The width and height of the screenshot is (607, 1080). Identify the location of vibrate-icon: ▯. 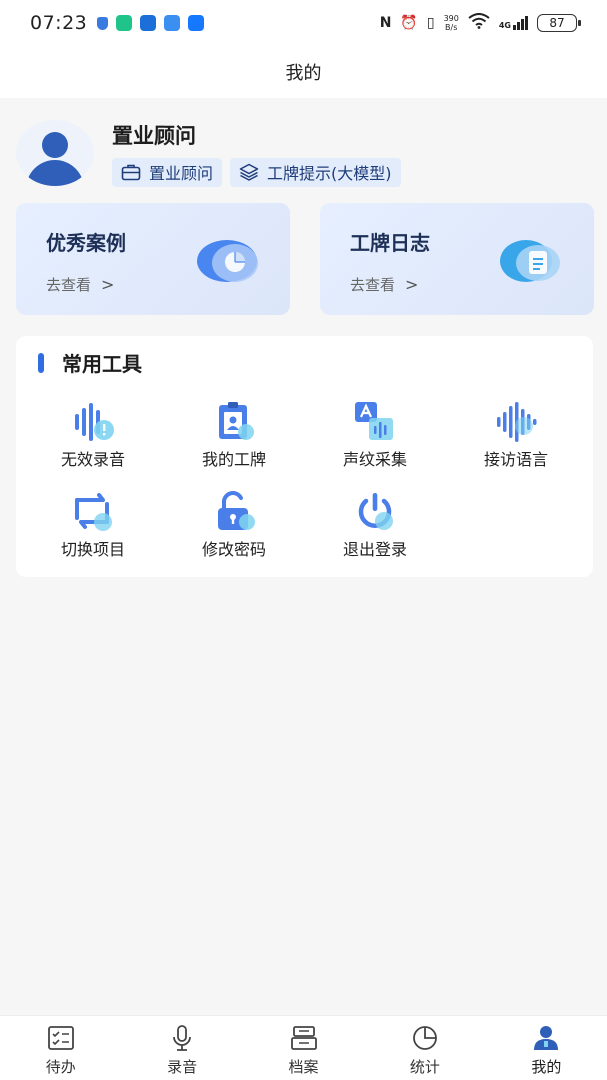
(430, 23).